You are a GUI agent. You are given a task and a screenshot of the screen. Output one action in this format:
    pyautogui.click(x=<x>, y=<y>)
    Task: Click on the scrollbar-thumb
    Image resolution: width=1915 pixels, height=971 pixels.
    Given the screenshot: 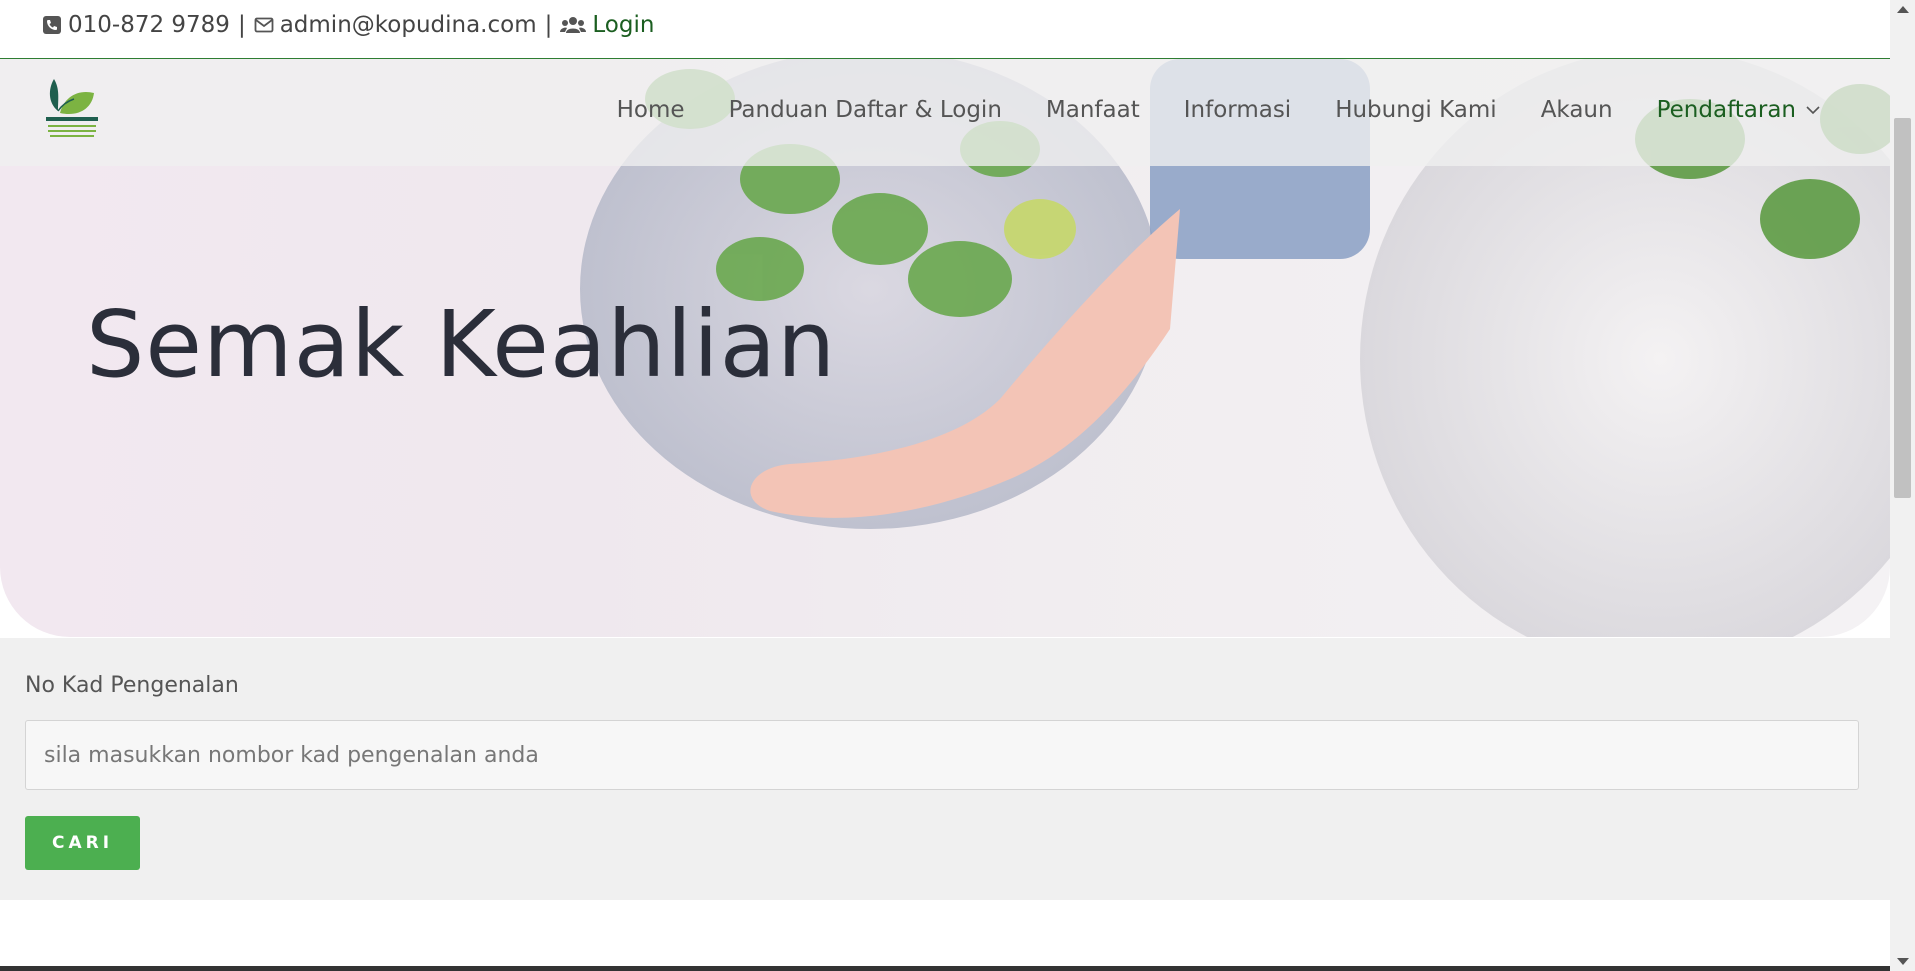 What is the action you would take?
    pyautogui.click(x=1902, y=308)
    